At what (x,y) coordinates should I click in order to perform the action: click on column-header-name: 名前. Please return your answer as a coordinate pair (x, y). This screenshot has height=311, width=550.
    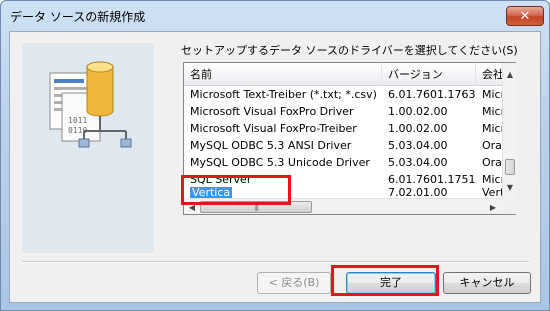
    Looking at the image, I should click on (283, 74).